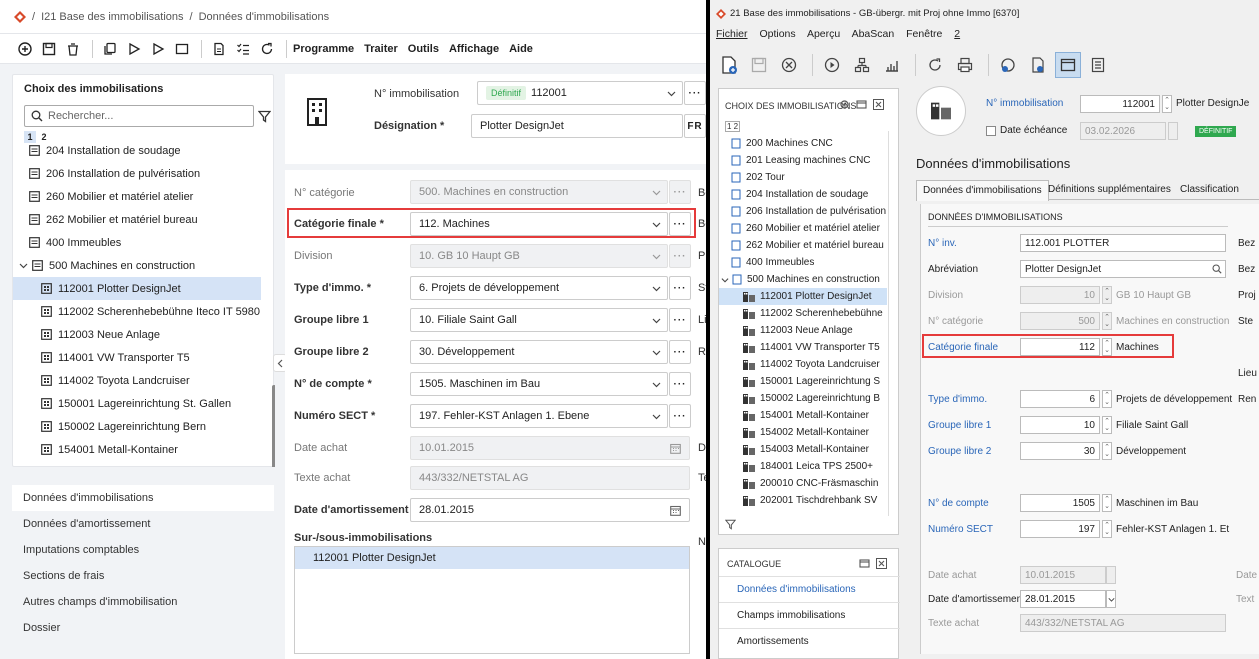 The height and width of the screenshot is (659, 1259). What do you see at coordinates (809, 615) in the screenshot?
I see `catalog-item-asset-fields: Champs immobilisations` at bounding box center [809, 615].